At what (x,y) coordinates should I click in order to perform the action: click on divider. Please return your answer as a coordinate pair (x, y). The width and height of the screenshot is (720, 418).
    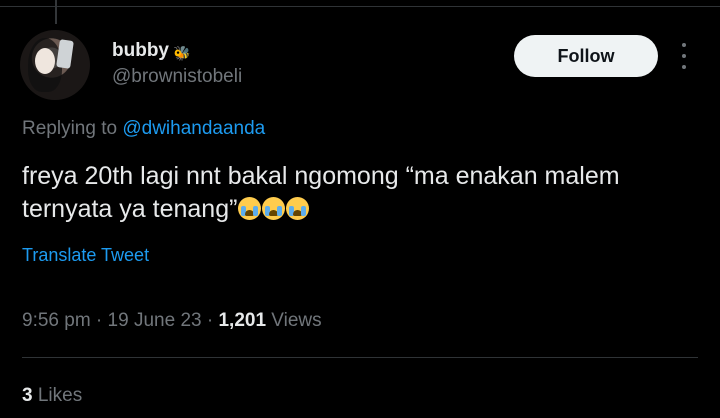
    Looking at the image, I should click on (360, 357).